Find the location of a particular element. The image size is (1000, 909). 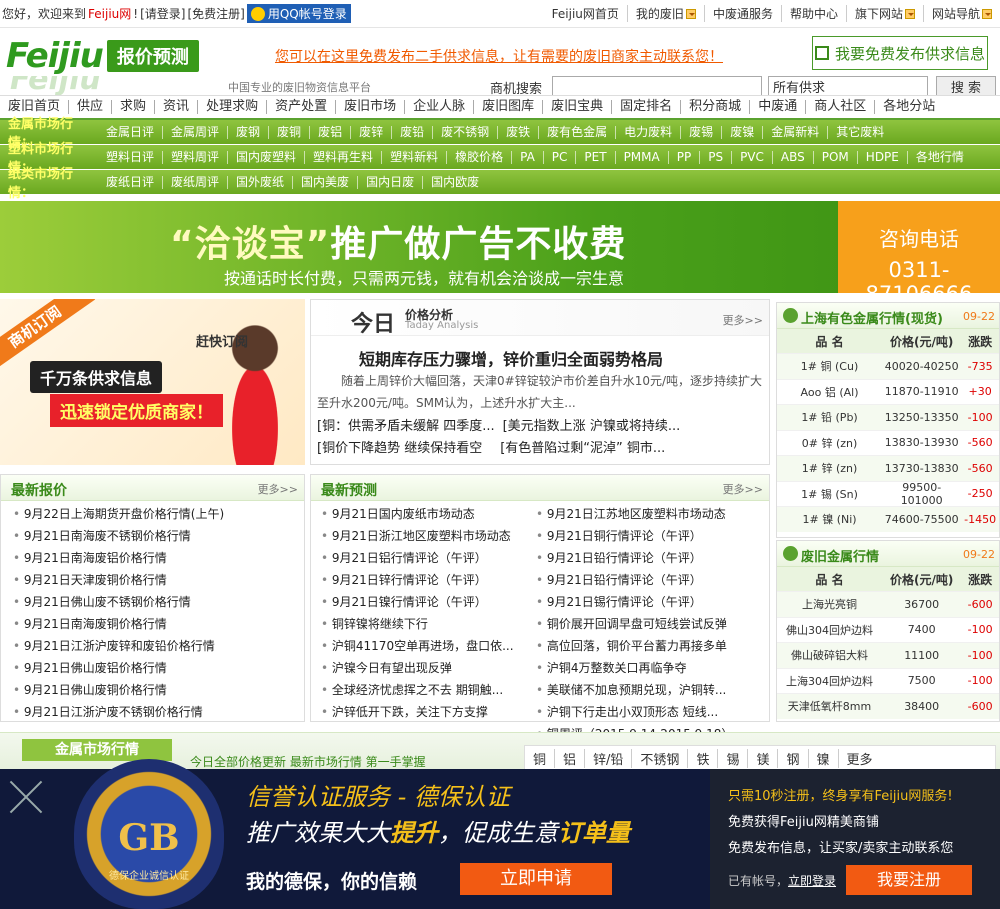

market-link: PC is located at coordinates (560, 157).